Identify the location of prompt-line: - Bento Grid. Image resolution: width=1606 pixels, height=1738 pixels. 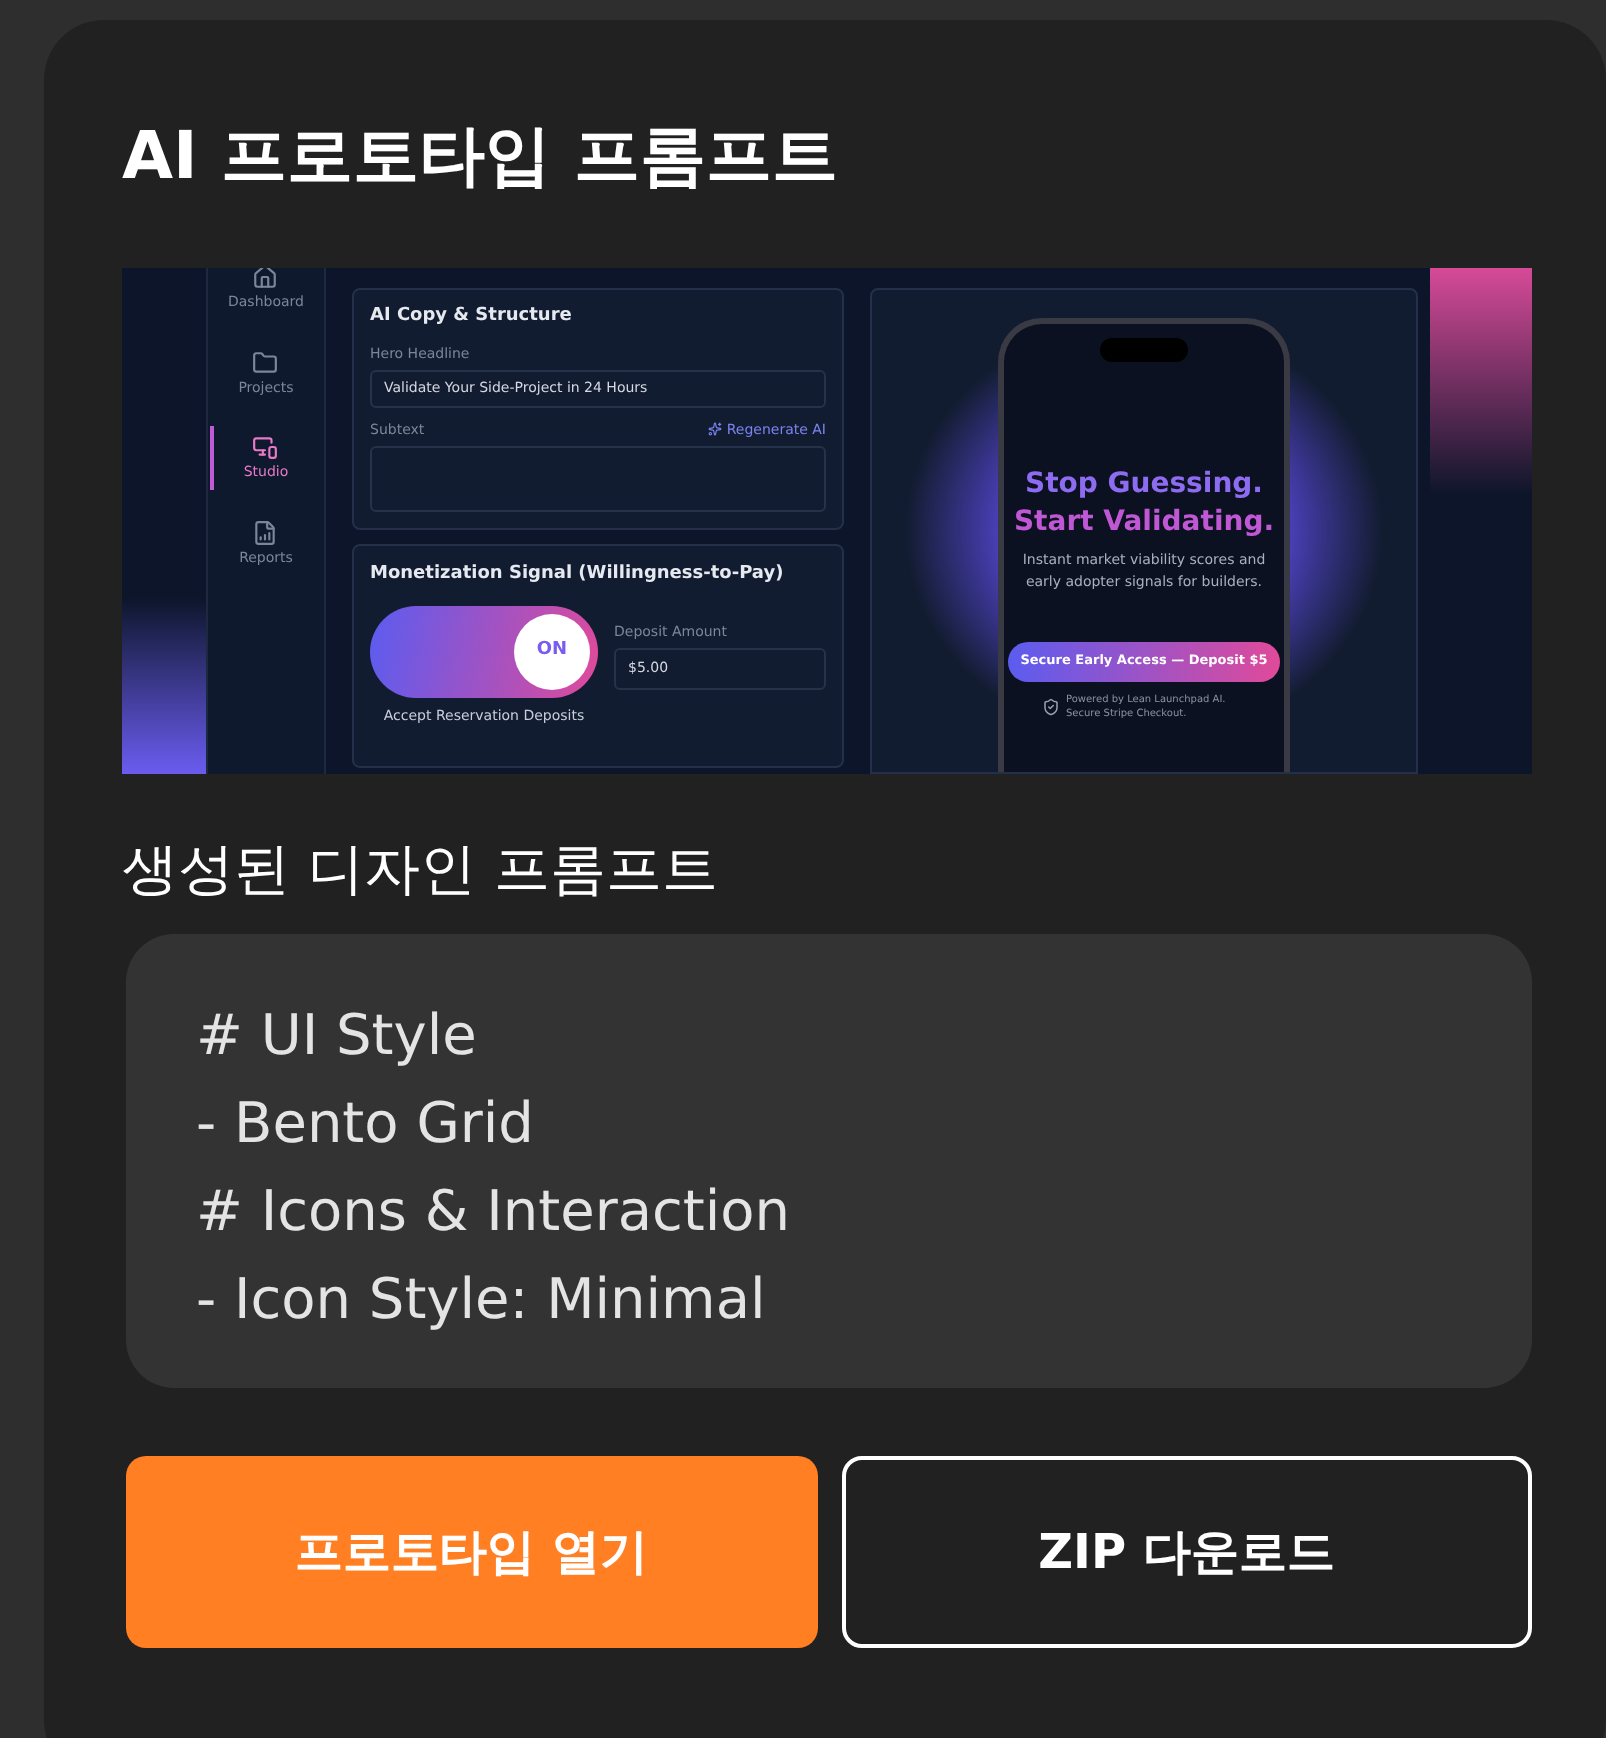
(366, 1124).